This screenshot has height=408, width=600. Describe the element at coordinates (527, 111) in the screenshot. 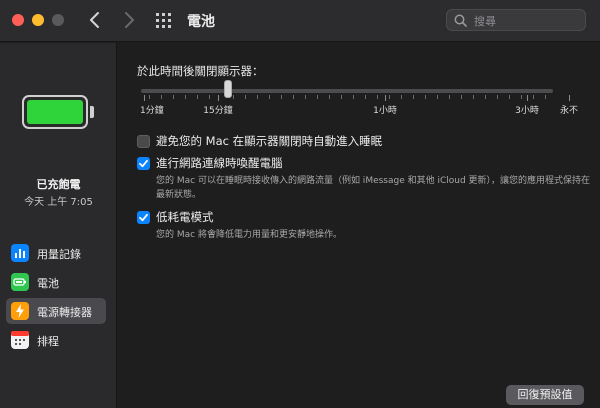

I see `slider-tick-label: 3小時` at that location.